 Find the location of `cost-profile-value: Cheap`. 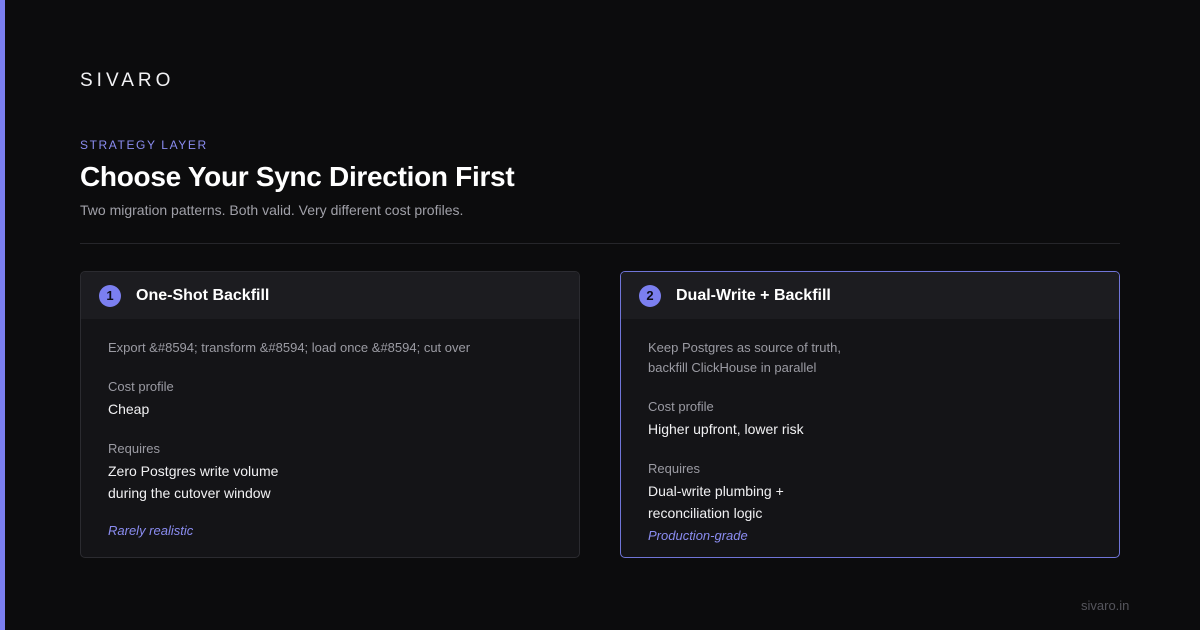

cost-profile-value: Cheap is located at coordinates (129, 409).